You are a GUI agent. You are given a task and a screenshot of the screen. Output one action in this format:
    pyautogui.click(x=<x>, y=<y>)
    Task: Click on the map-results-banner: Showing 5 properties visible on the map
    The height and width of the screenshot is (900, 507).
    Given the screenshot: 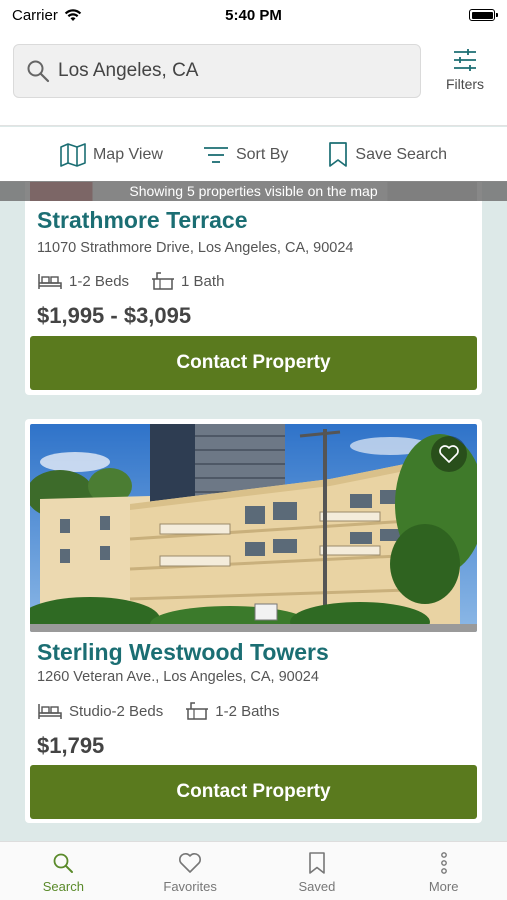 What is the action you would take?
    pyautogui.click(x=253, y=191)
    